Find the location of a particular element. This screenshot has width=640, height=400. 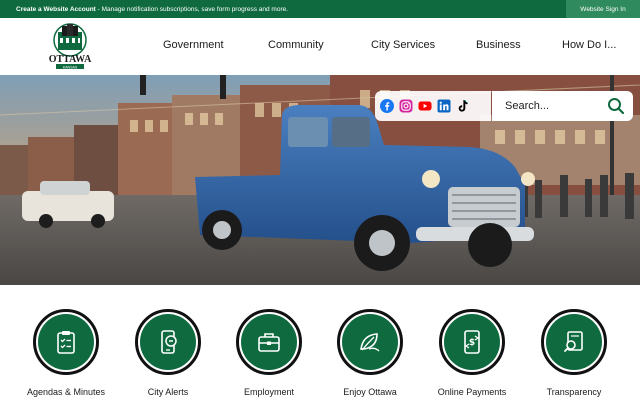

facebook-icon is located at coordinates (386, 106).